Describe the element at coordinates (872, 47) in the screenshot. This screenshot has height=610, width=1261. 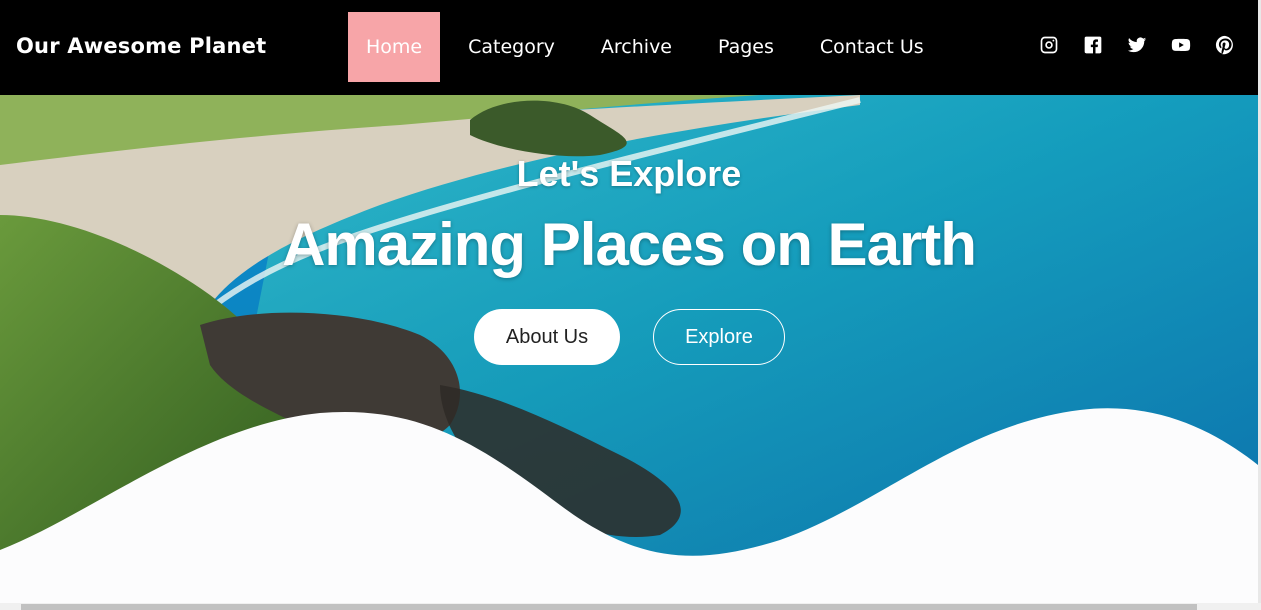
I see `nav-item-contact-us: Contact Us` at that location.